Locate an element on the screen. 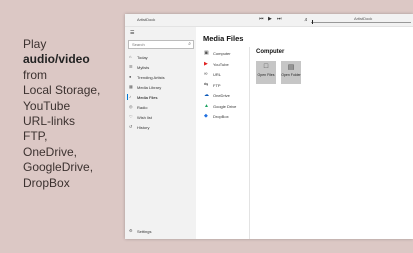  search-placeholder: Search is located at coordinates (138, 44).